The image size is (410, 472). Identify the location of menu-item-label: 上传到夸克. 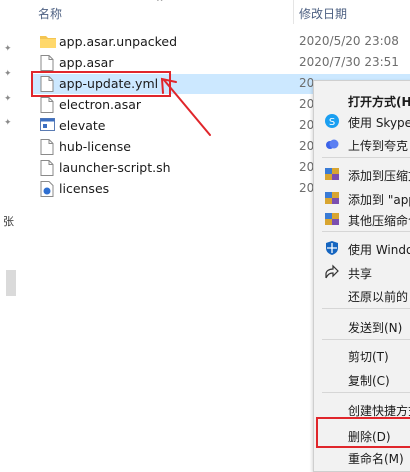
(378, 146).